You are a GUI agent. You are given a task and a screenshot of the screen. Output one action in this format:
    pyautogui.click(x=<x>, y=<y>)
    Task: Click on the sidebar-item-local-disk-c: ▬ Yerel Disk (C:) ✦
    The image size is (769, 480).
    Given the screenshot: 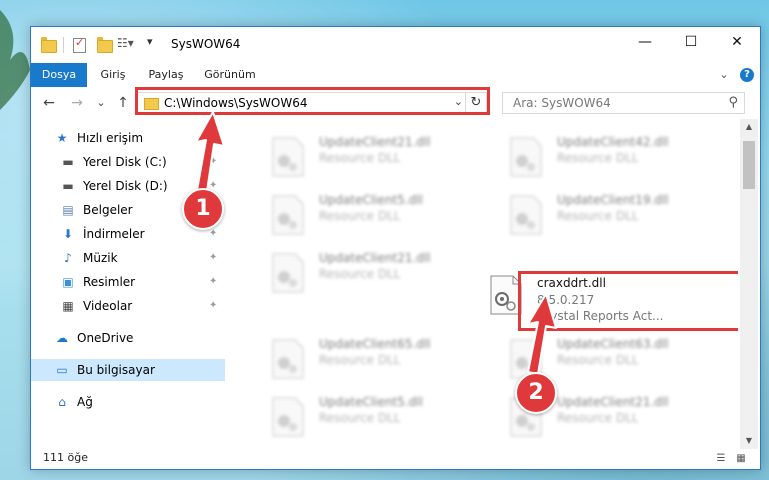 What is the action you would take?
    pyautogui.click(x=128, y=162)
    